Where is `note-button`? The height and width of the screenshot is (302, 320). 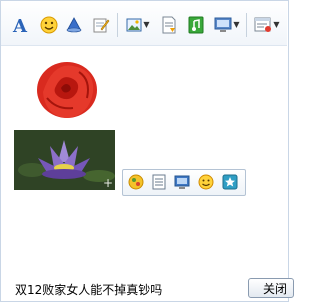
note-button is located at coordinates (101, 25).